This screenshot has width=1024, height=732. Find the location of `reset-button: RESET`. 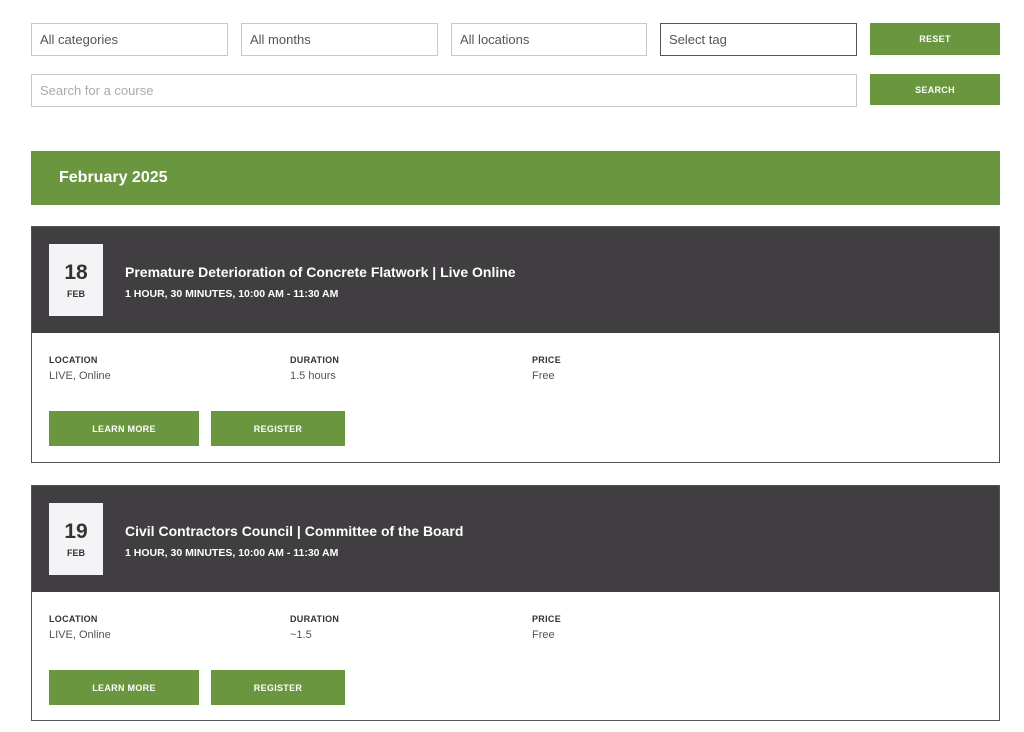

reset-button: RESET is located at coordinates (935, 39).